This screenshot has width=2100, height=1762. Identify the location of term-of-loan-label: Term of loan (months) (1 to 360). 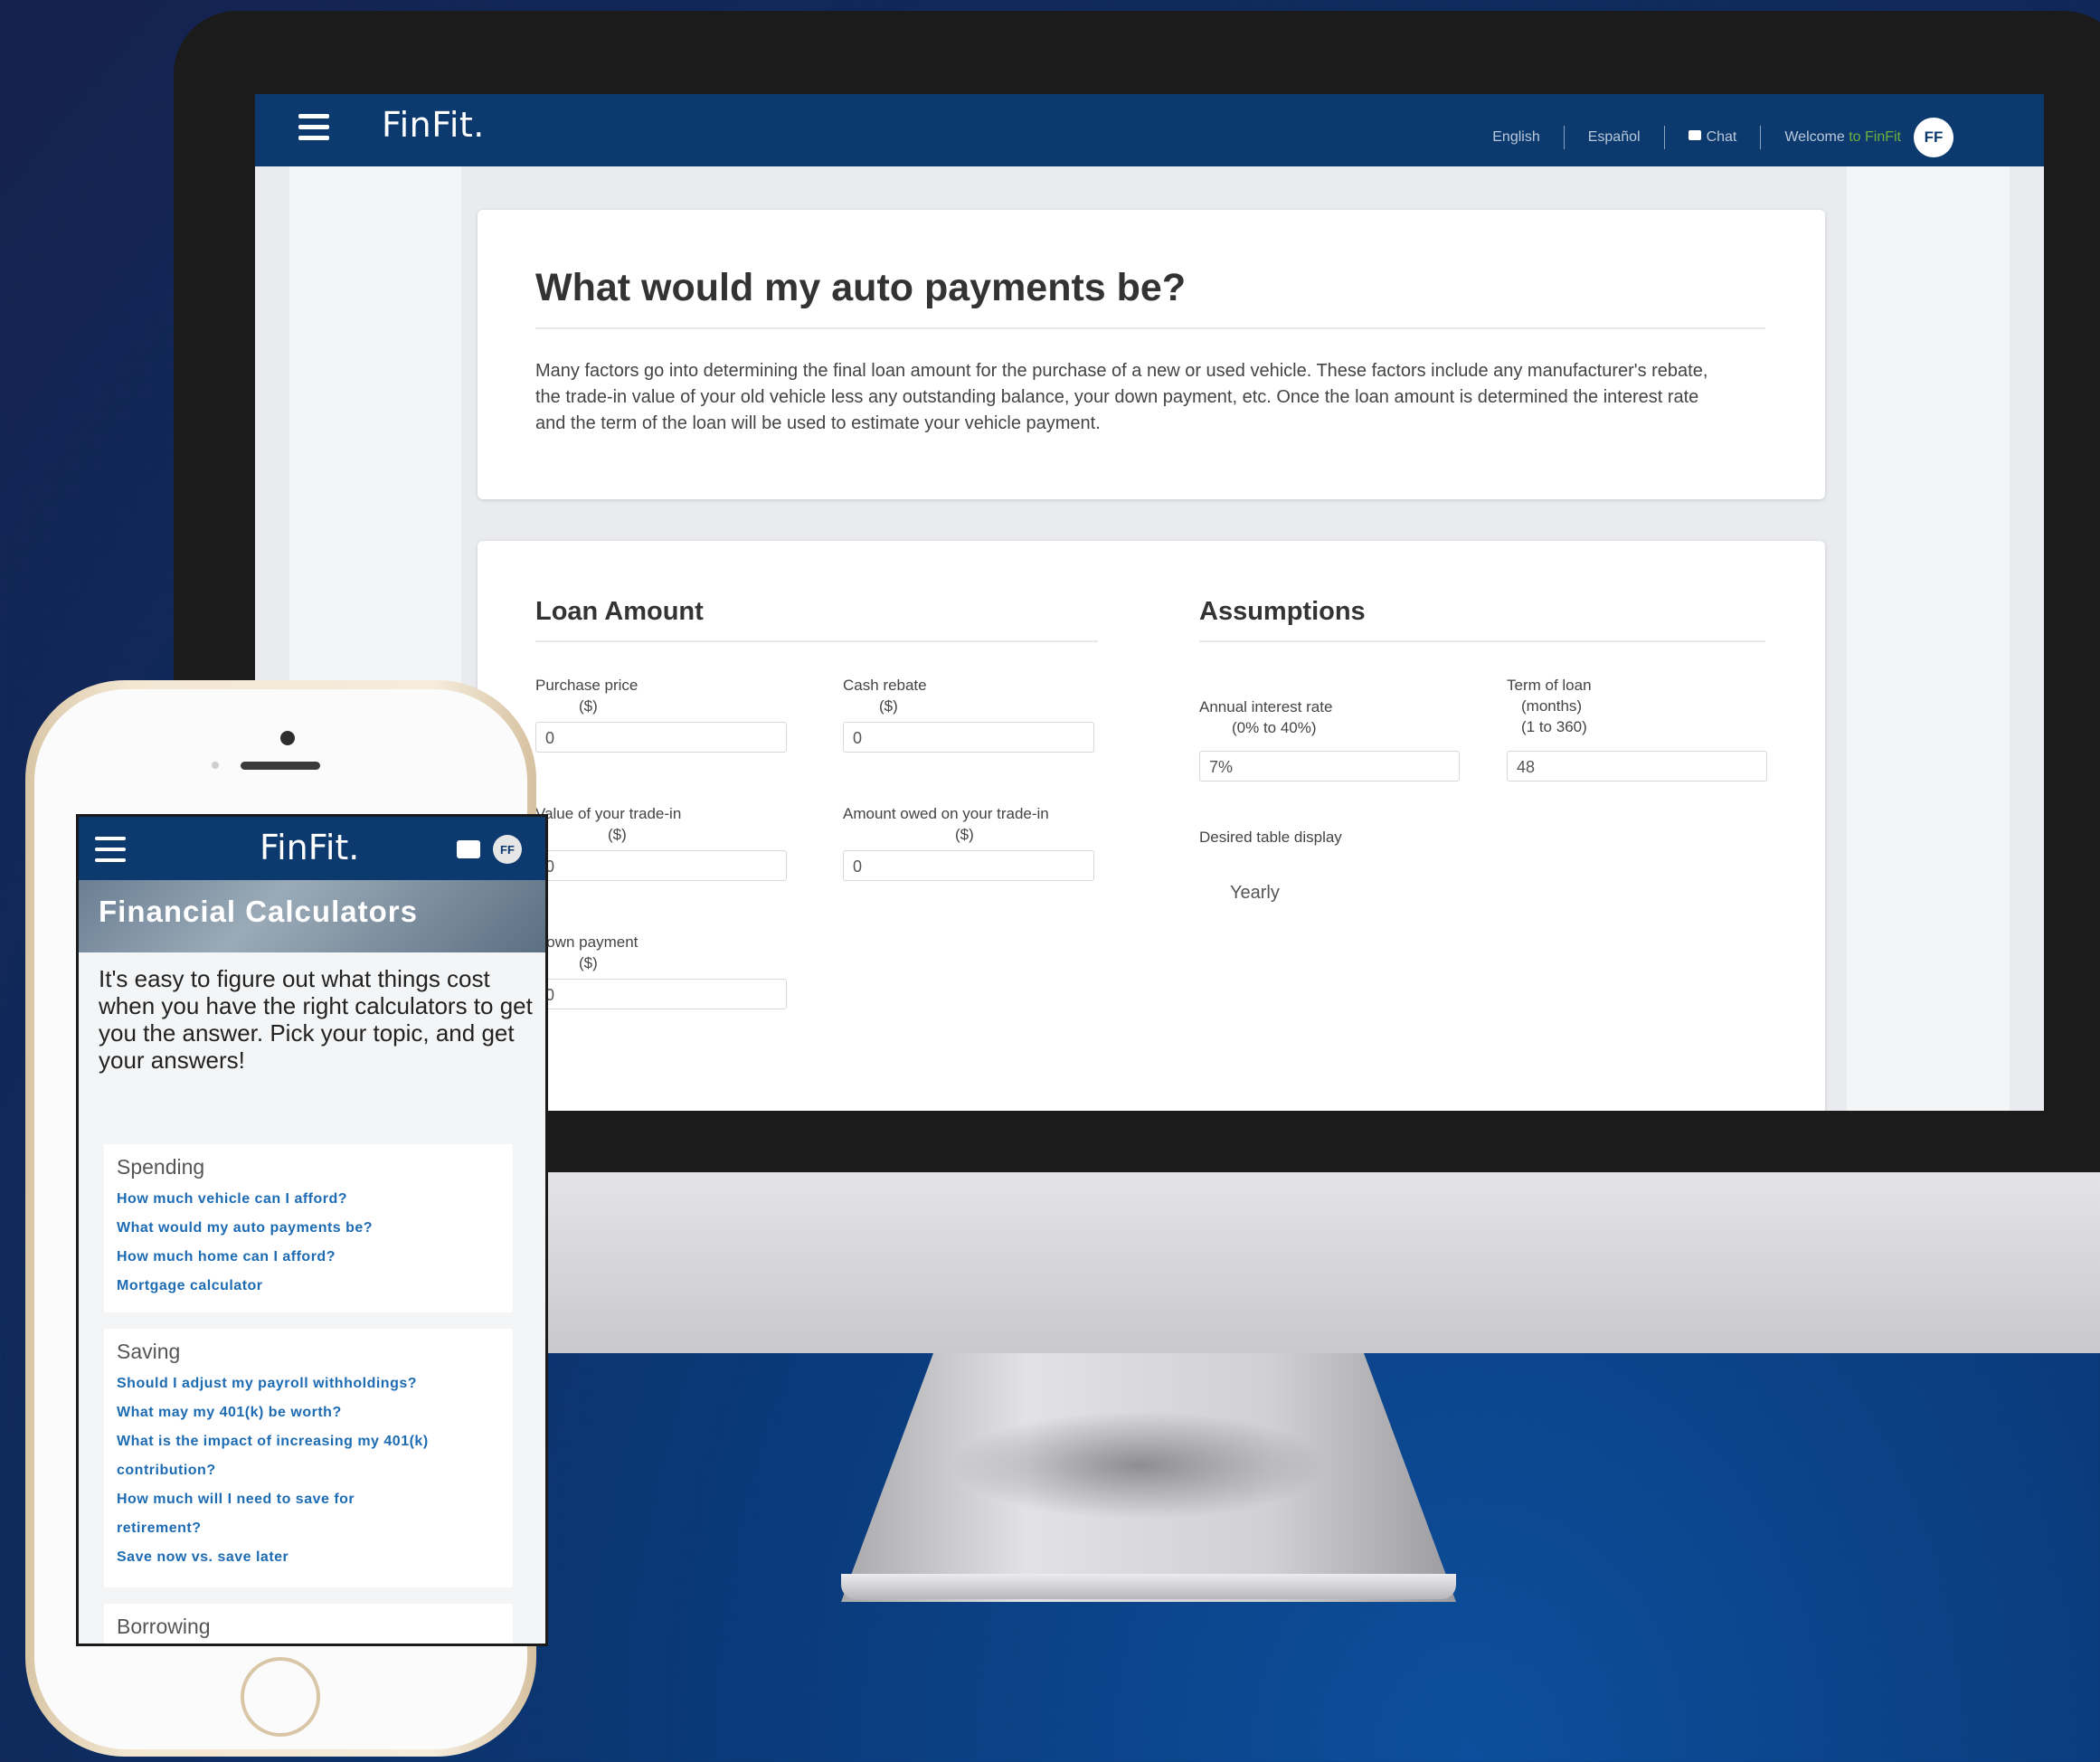
(1549, 706).